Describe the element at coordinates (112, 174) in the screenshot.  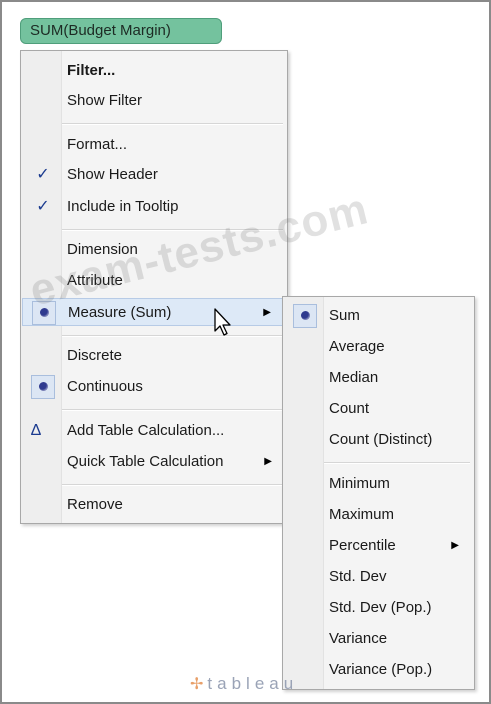
I see `menu-item-label: Show Header` at that location.